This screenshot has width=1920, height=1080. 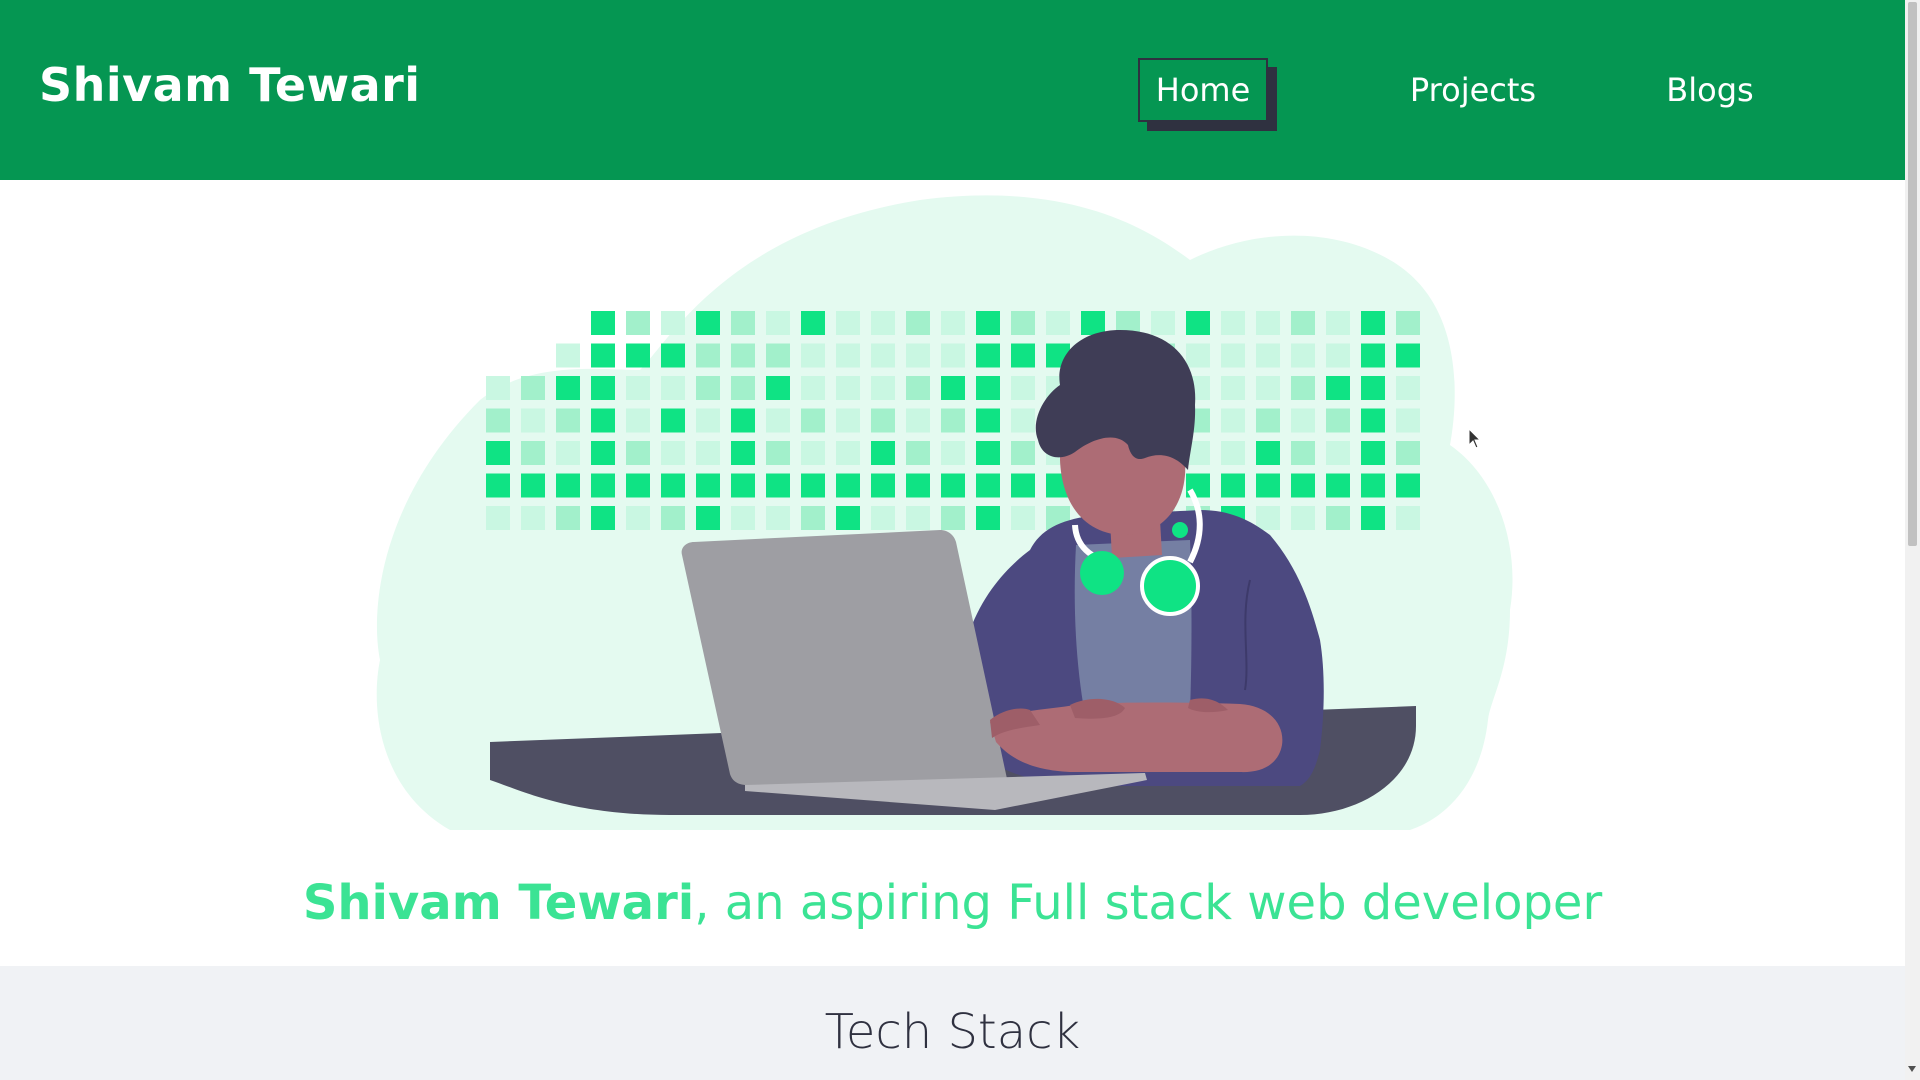 What do you see at coordinates (1148, 903) in the screenshot?
I see `tagline-rest: , an aspiring Full stack web developer` at bounding box center [1148, 903].